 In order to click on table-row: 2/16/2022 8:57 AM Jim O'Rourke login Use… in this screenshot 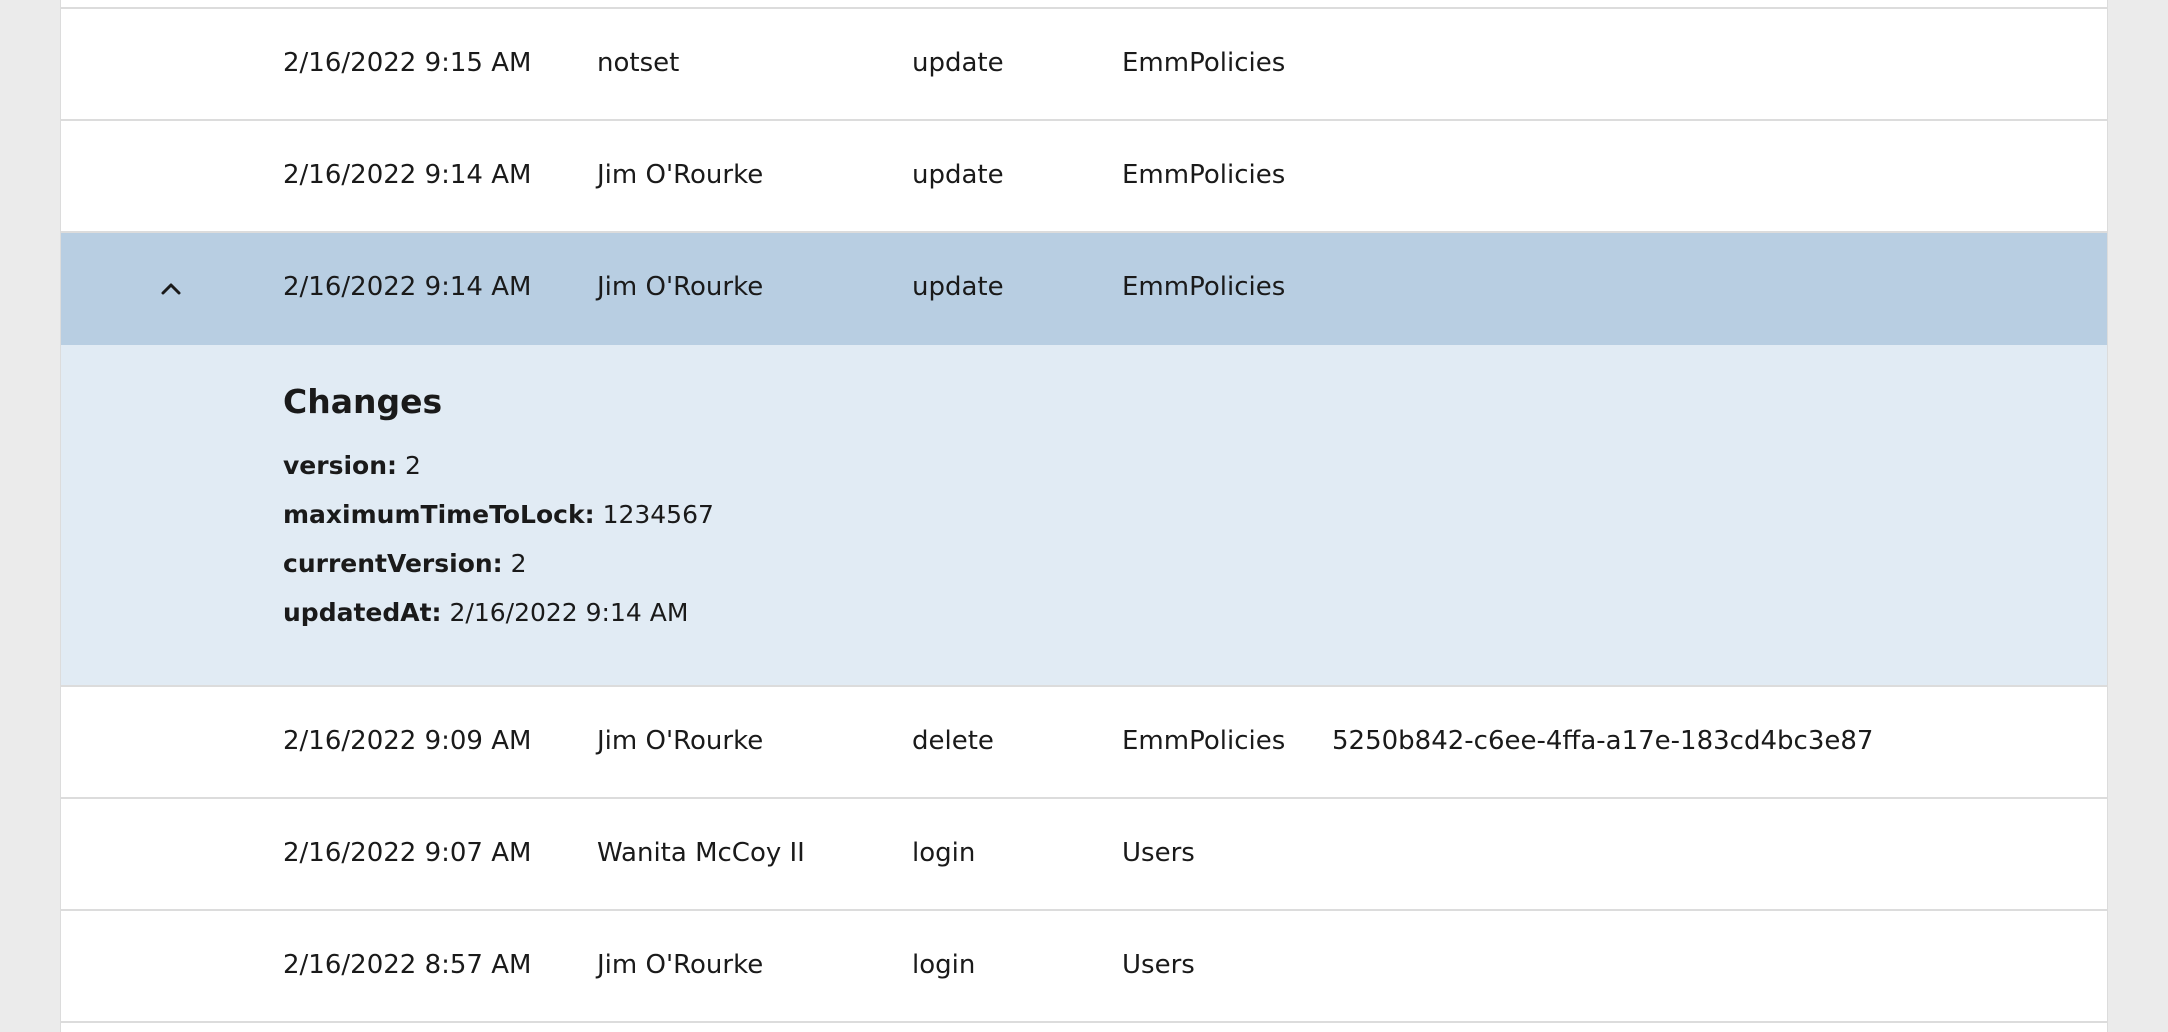, I will do `click(1084, 967)`.